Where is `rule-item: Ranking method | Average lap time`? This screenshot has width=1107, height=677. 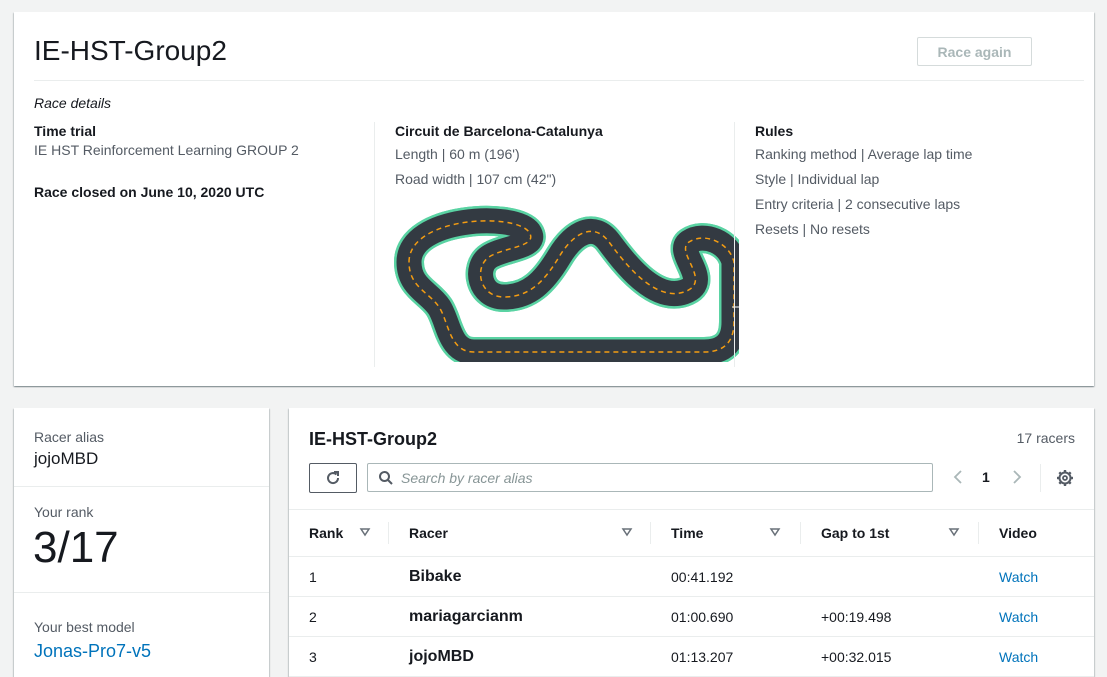
rule-item: Ranking method | Average lap time is located at coordinates (864, 154).